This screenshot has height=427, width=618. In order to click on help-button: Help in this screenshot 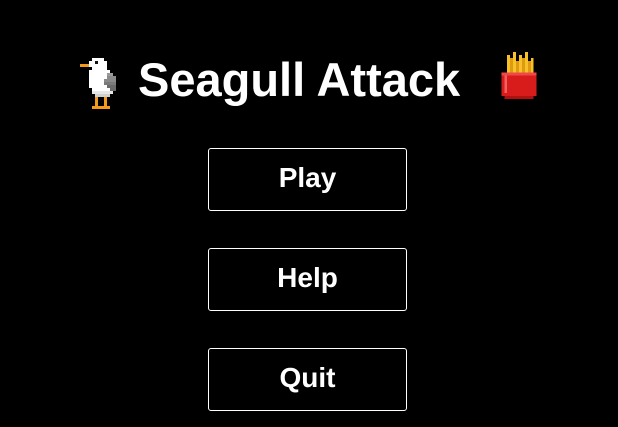, I will do `click(307, 279)`.